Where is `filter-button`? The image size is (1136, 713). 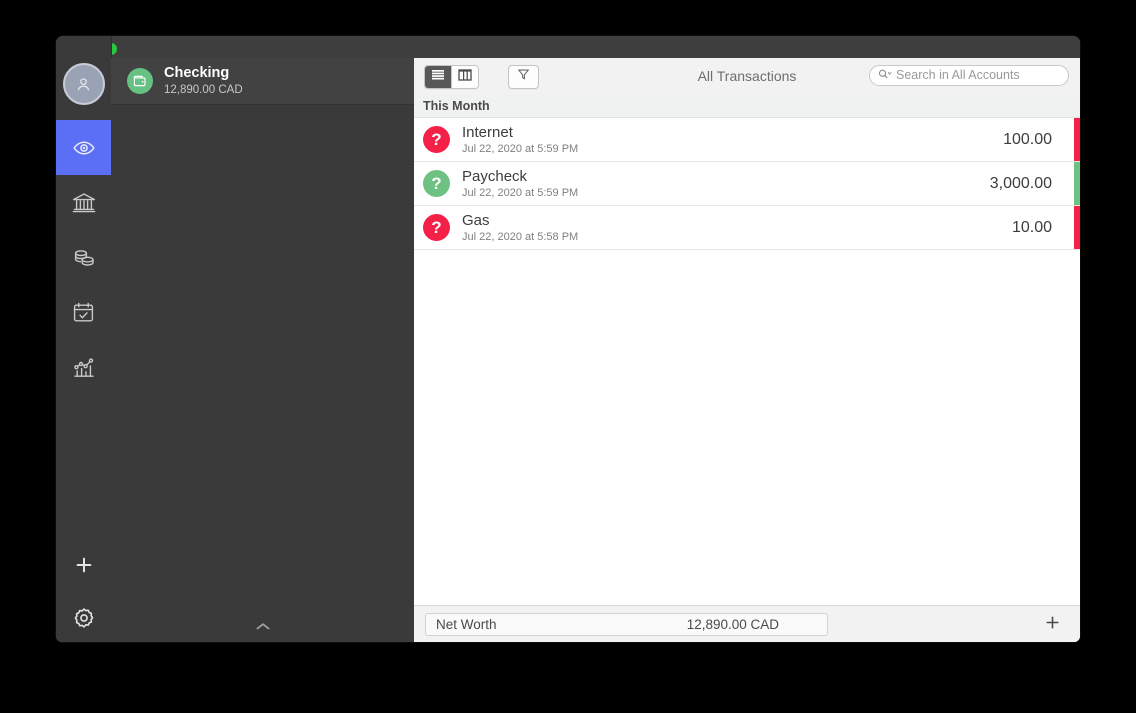 filter-button is located at coordinates (523, 77).